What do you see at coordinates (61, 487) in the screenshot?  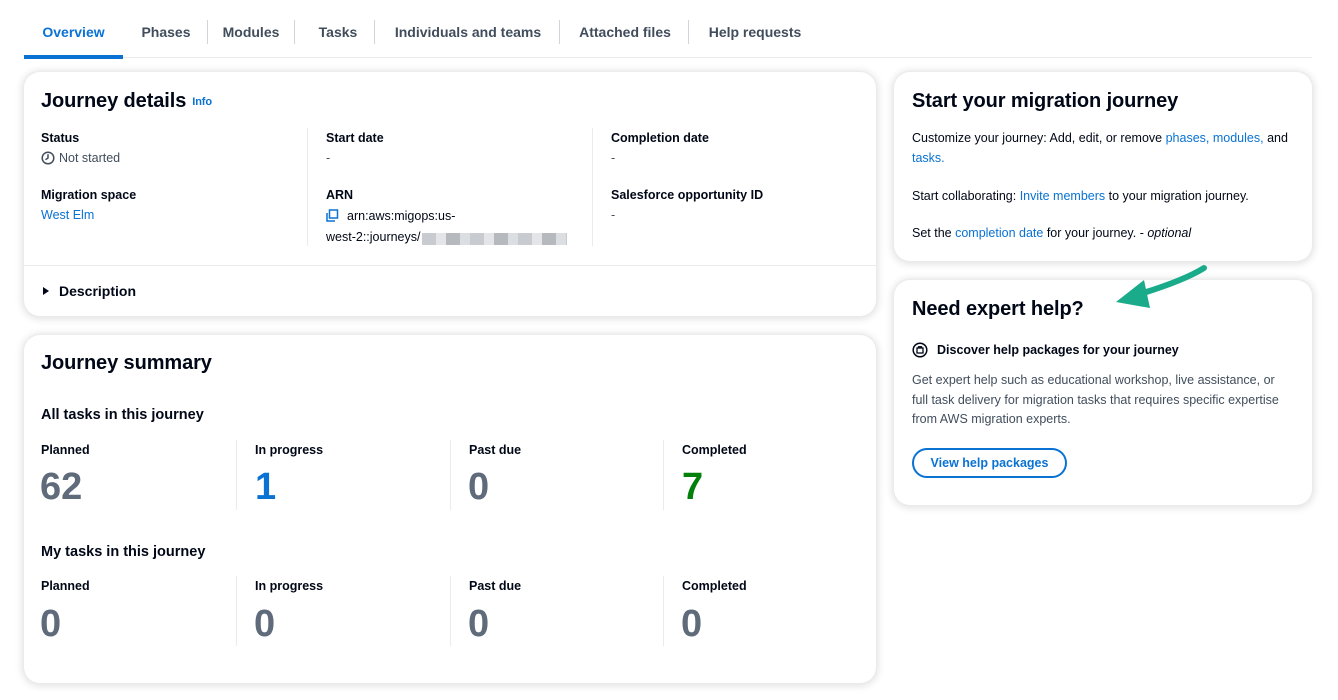 I see `all-planned-value: 62` at bounding box center [61, 487].